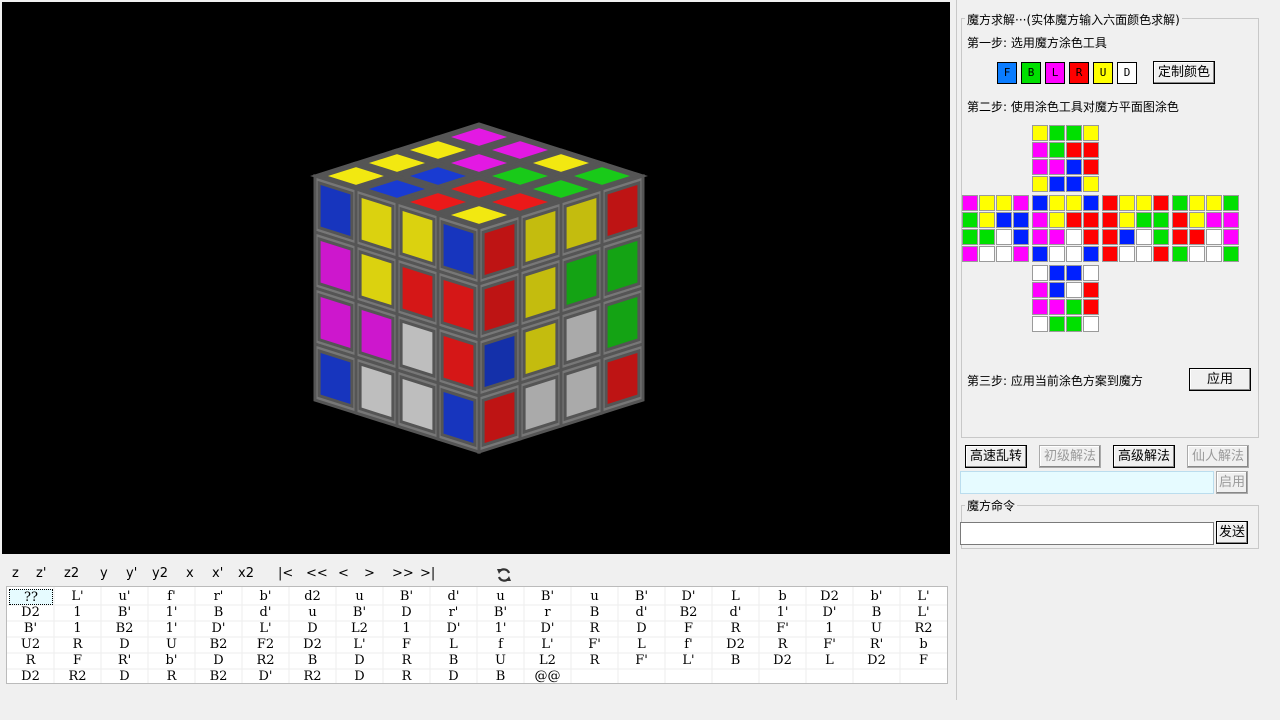  Describe the element at coordinates (77, 676) in the screenshot. I see `move-cell: R2` at that location.